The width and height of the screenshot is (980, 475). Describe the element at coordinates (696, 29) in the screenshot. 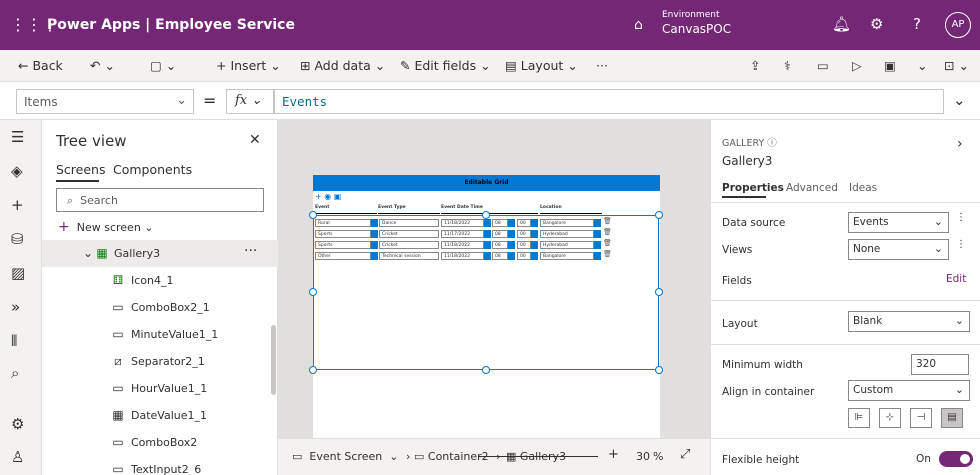

I see `environment-name: CanvasPOC` at that location.